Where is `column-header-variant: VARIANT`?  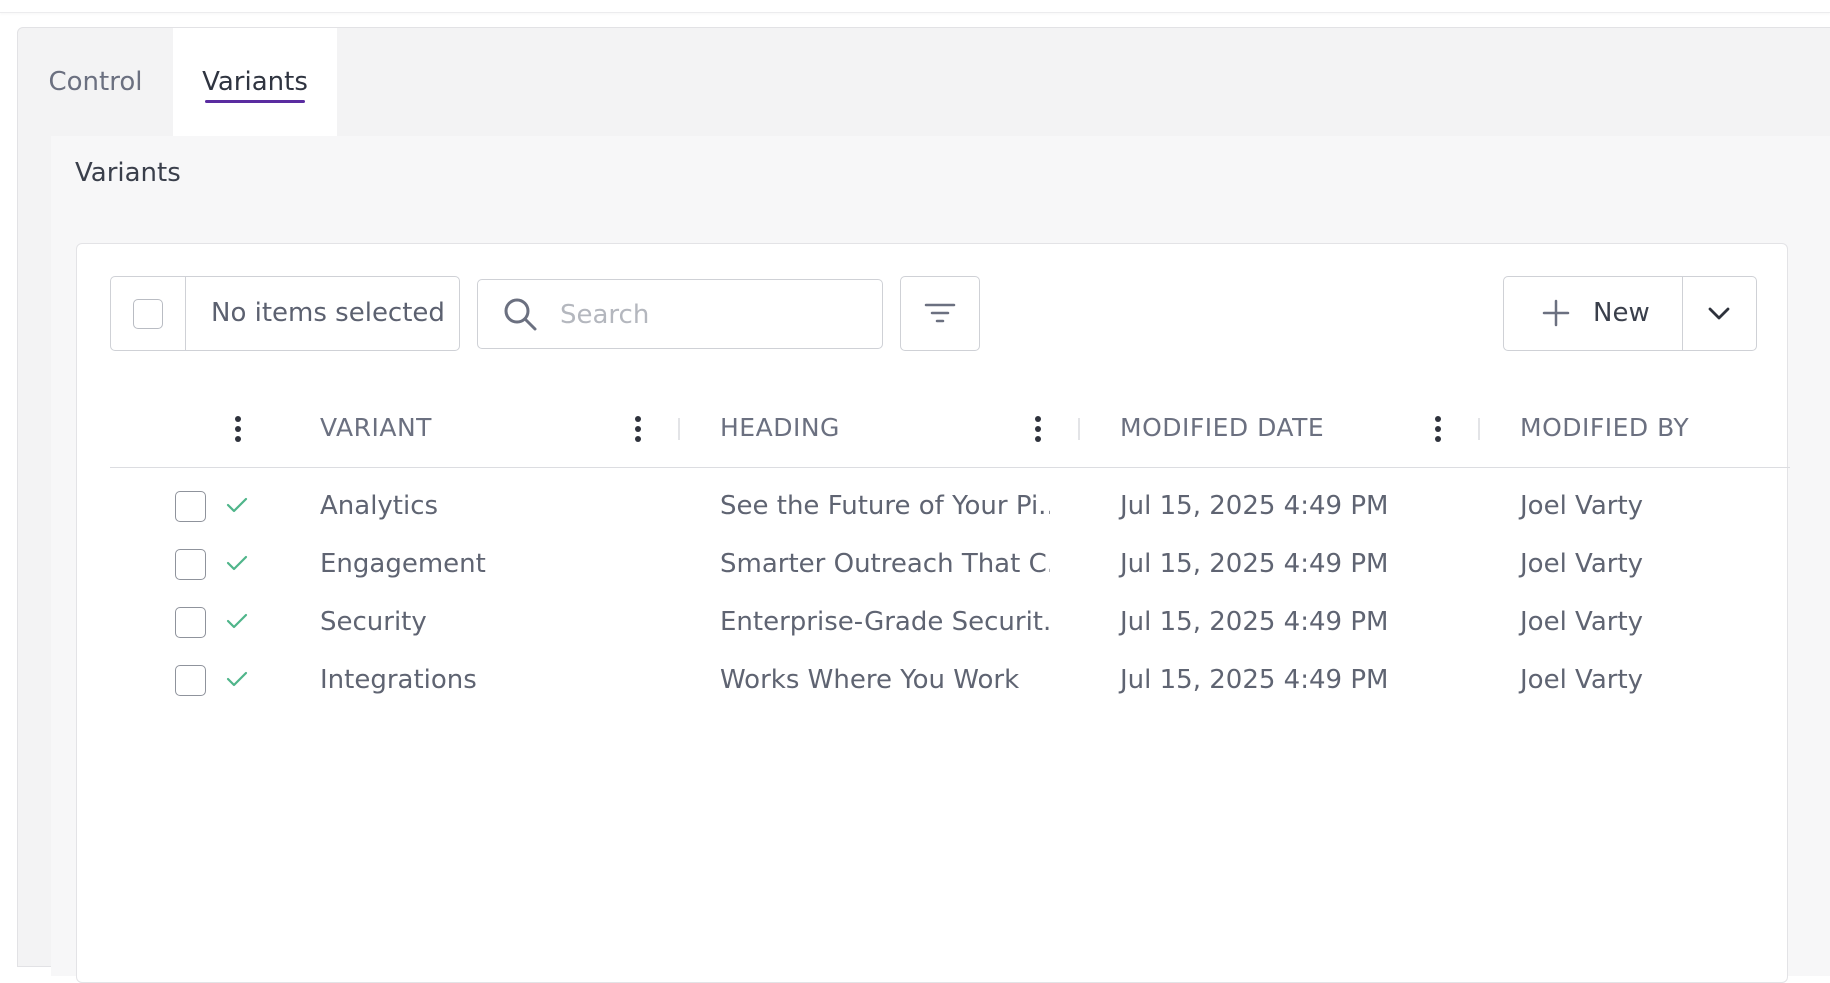
column-header-variant: VARIANT is located at coordinates (376, 428).